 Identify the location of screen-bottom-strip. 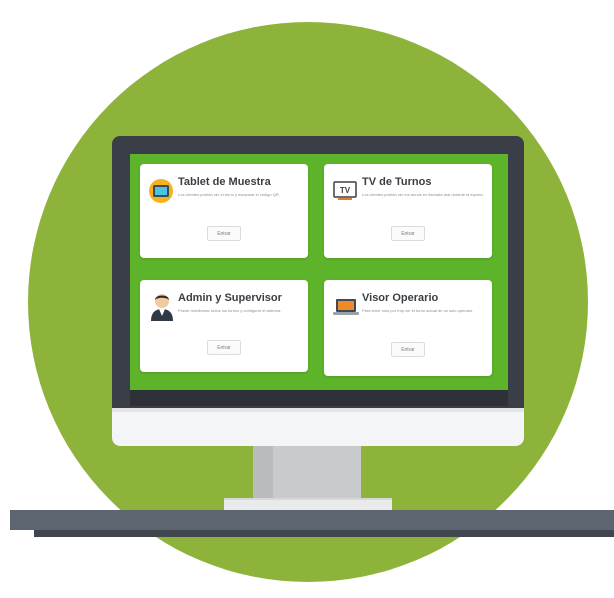
(319, 398).